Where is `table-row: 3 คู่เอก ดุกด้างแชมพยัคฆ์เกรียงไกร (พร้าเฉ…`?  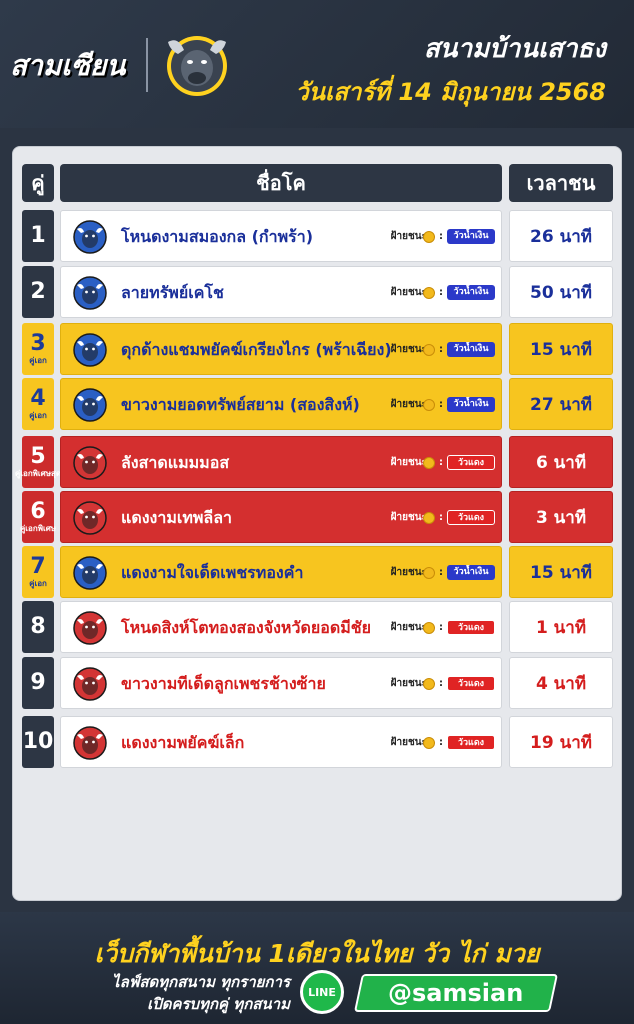 table-row: 3 คู่เอก ดุกด้างแชมพยัคฆ์เกรียงไกร (พร้าเฉ… is located at coordinates (317, 349).